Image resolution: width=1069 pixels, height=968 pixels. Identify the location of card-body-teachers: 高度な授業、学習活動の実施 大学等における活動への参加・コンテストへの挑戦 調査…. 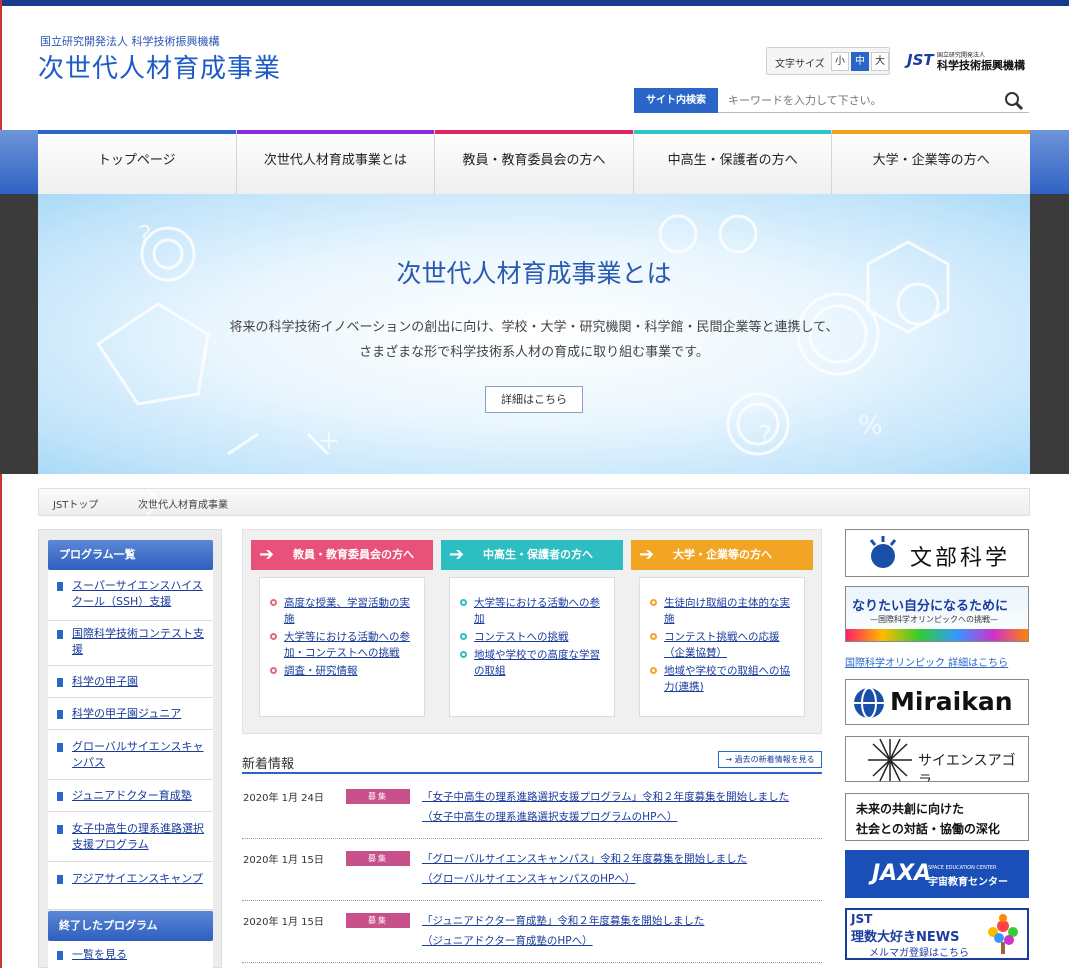
(342, 647).